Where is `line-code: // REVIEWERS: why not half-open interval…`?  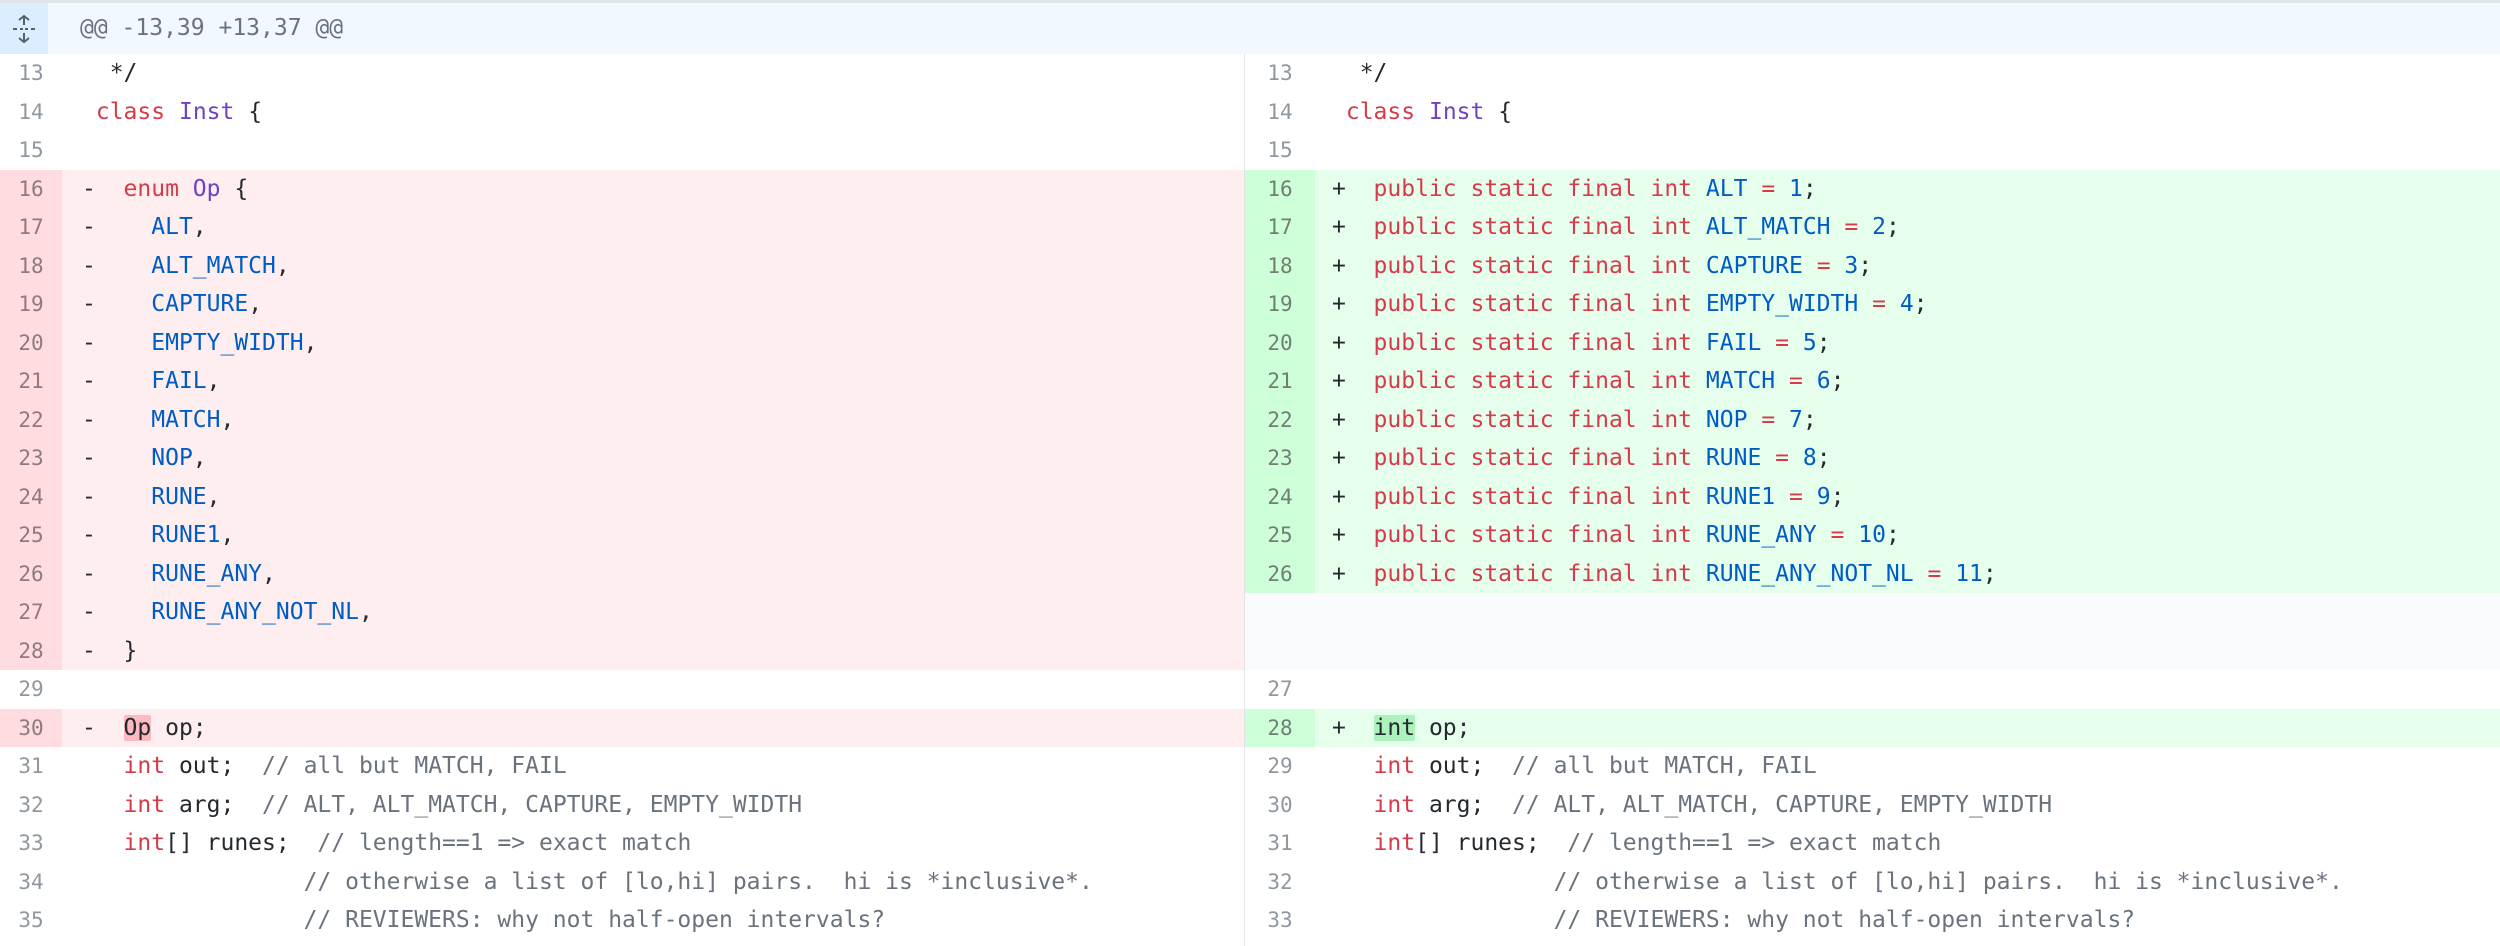
line-code: // REVIEWERS: why not half-open interval… is located at coordinates (1734, 920).